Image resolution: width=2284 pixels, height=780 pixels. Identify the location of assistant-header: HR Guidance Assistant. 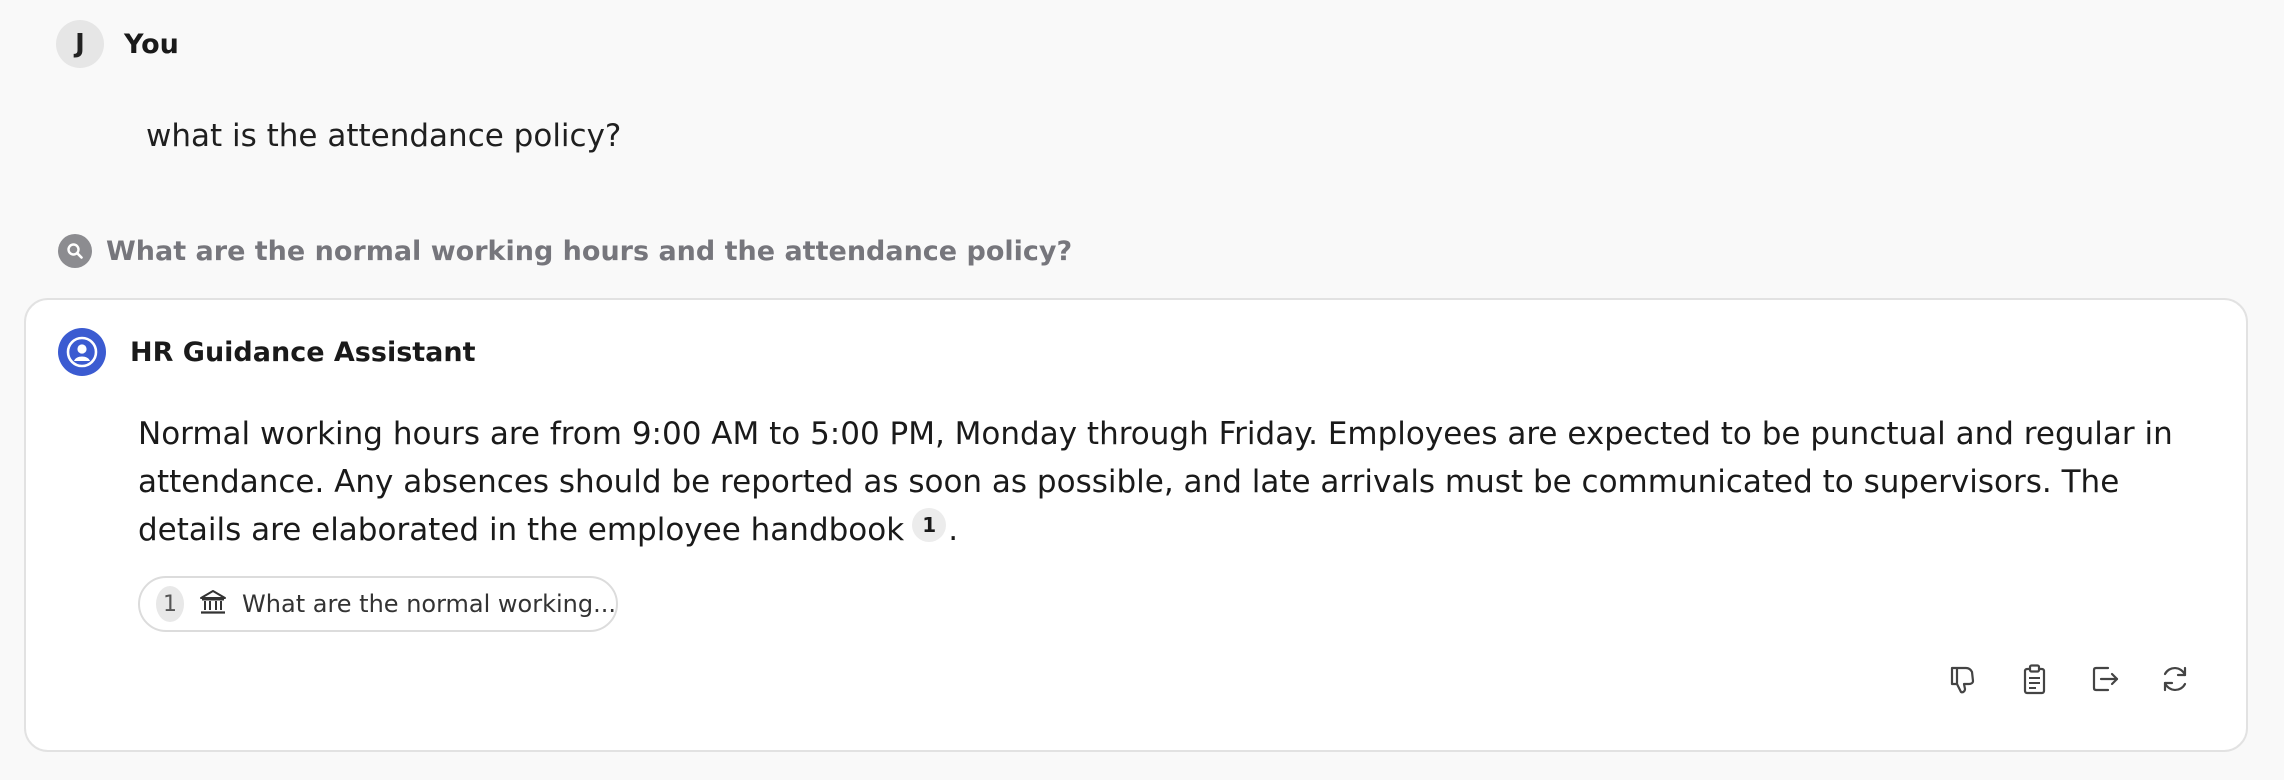
(267, 352).